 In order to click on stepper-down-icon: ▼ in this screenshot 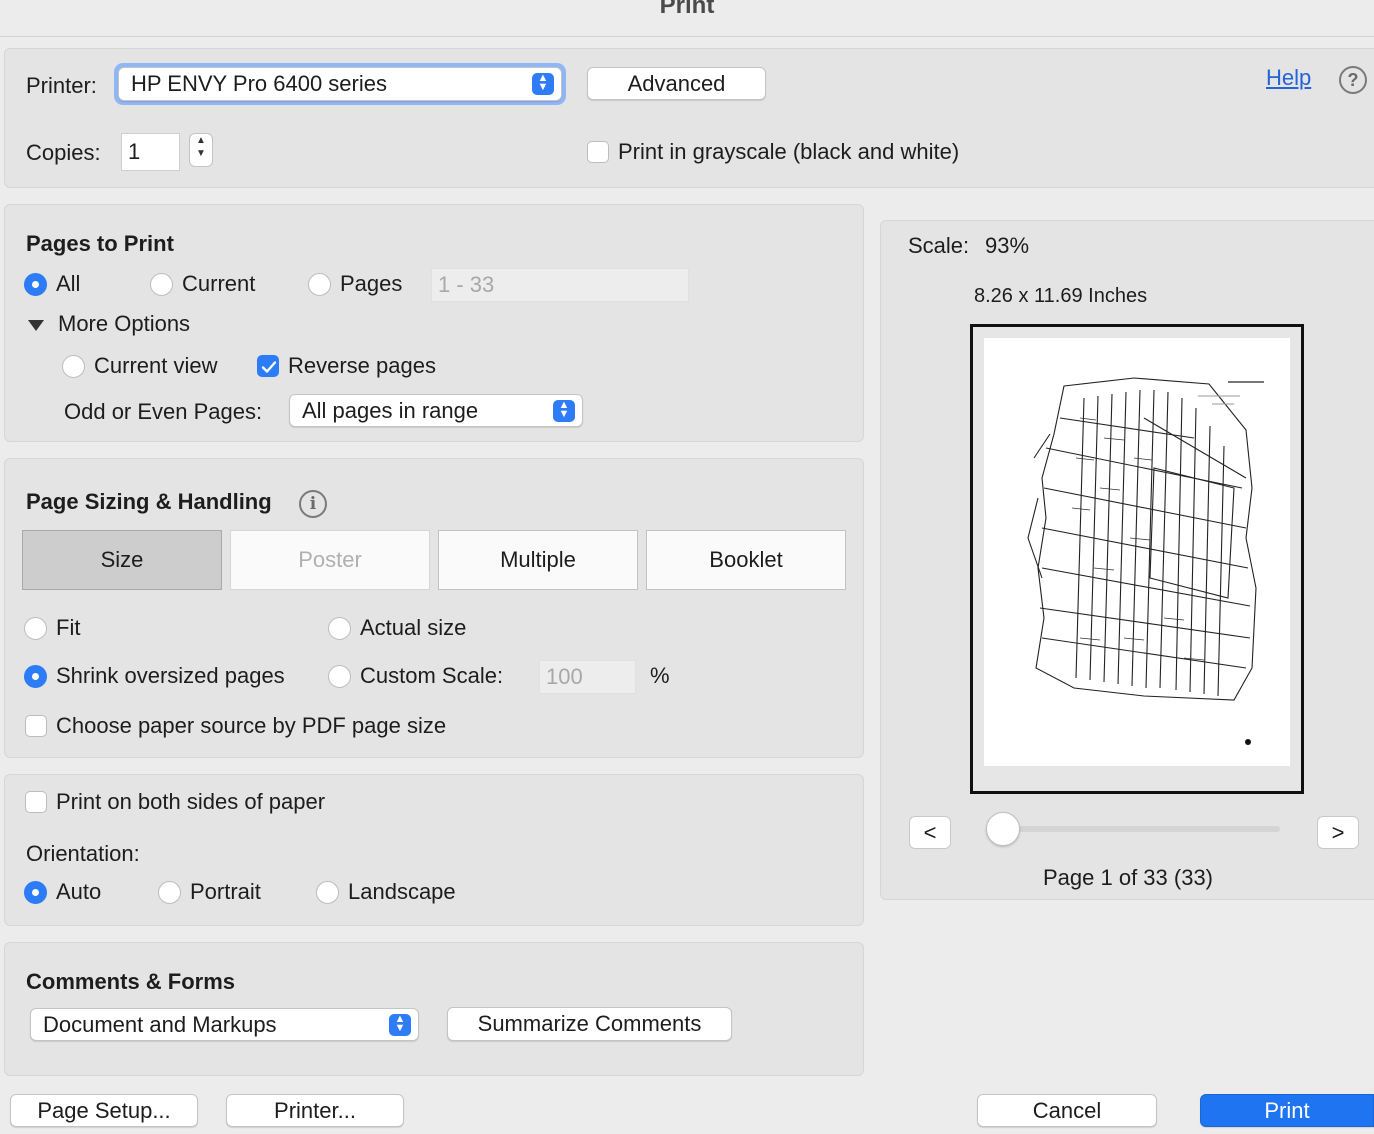, I will do `click(201, 153)`.